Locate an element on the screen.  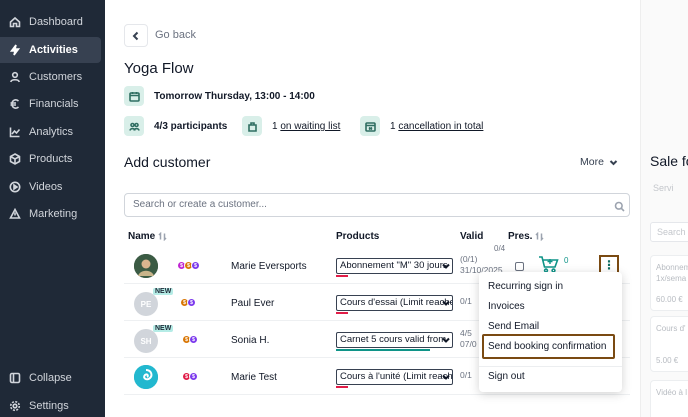
waiting-list-link: on waiting list is located at coordinates (310, 126).